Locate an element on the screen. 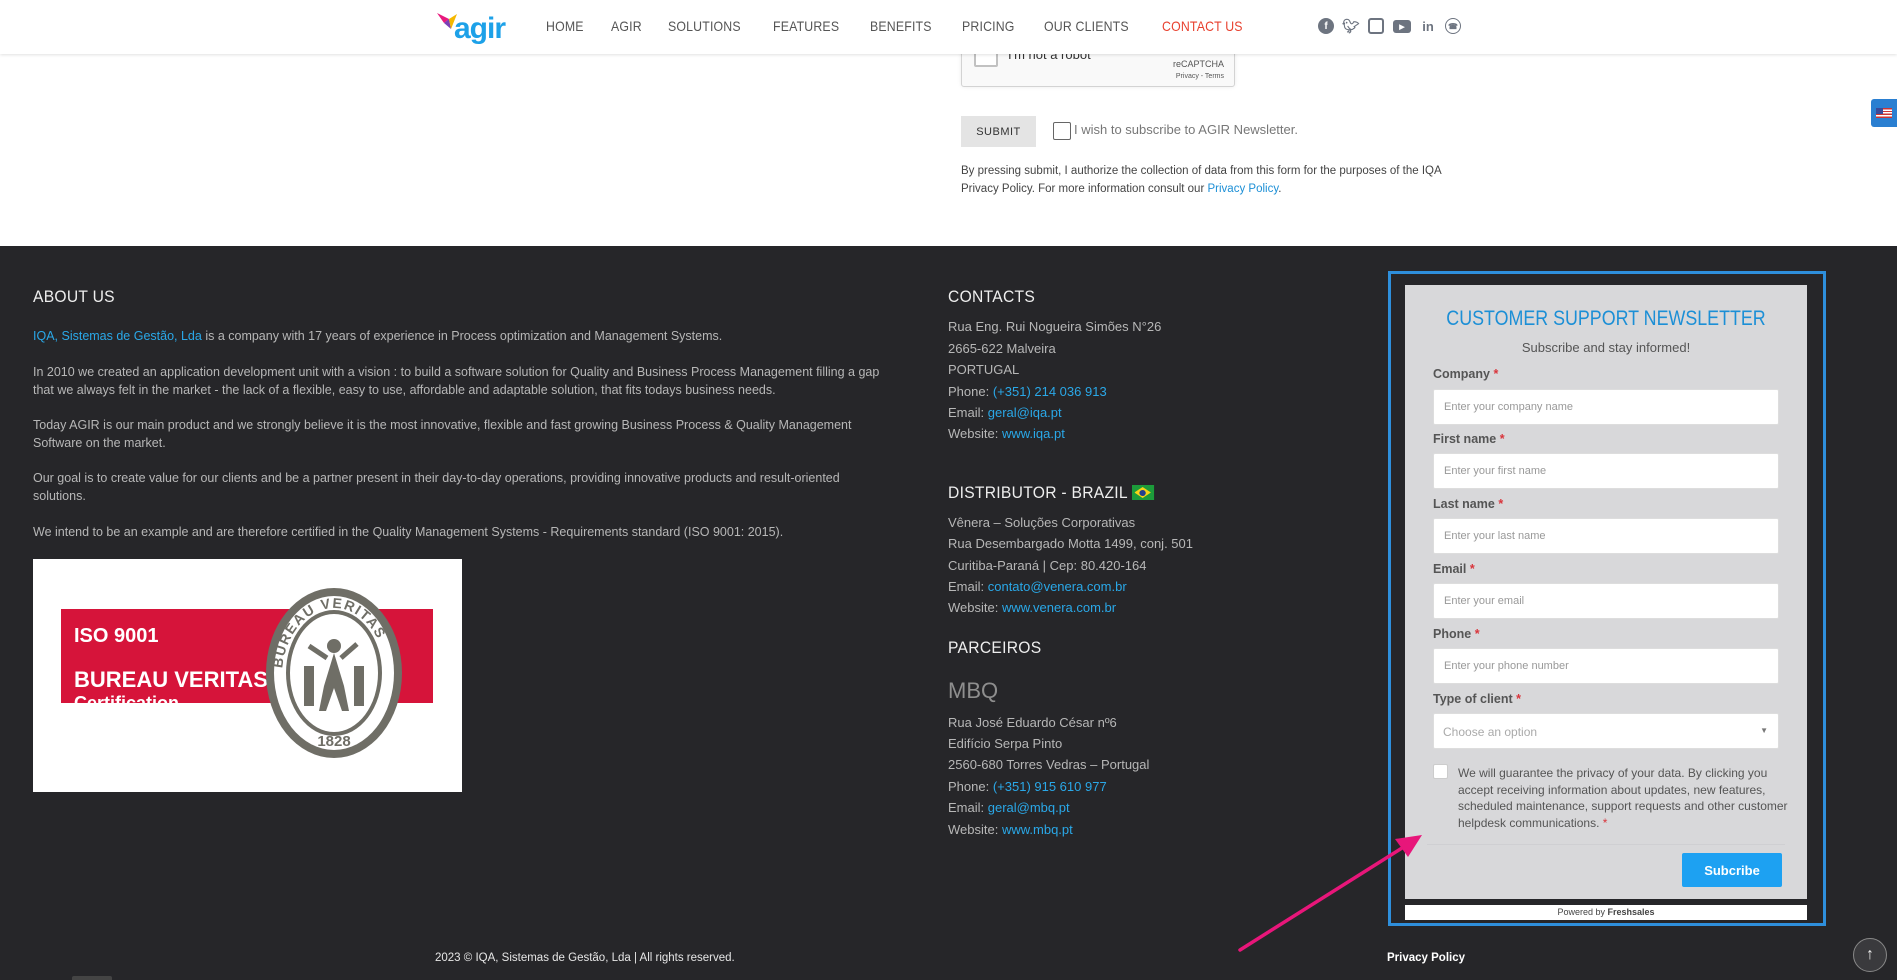  client-type-label: Type of client * is located at coordinates (1477, 699).